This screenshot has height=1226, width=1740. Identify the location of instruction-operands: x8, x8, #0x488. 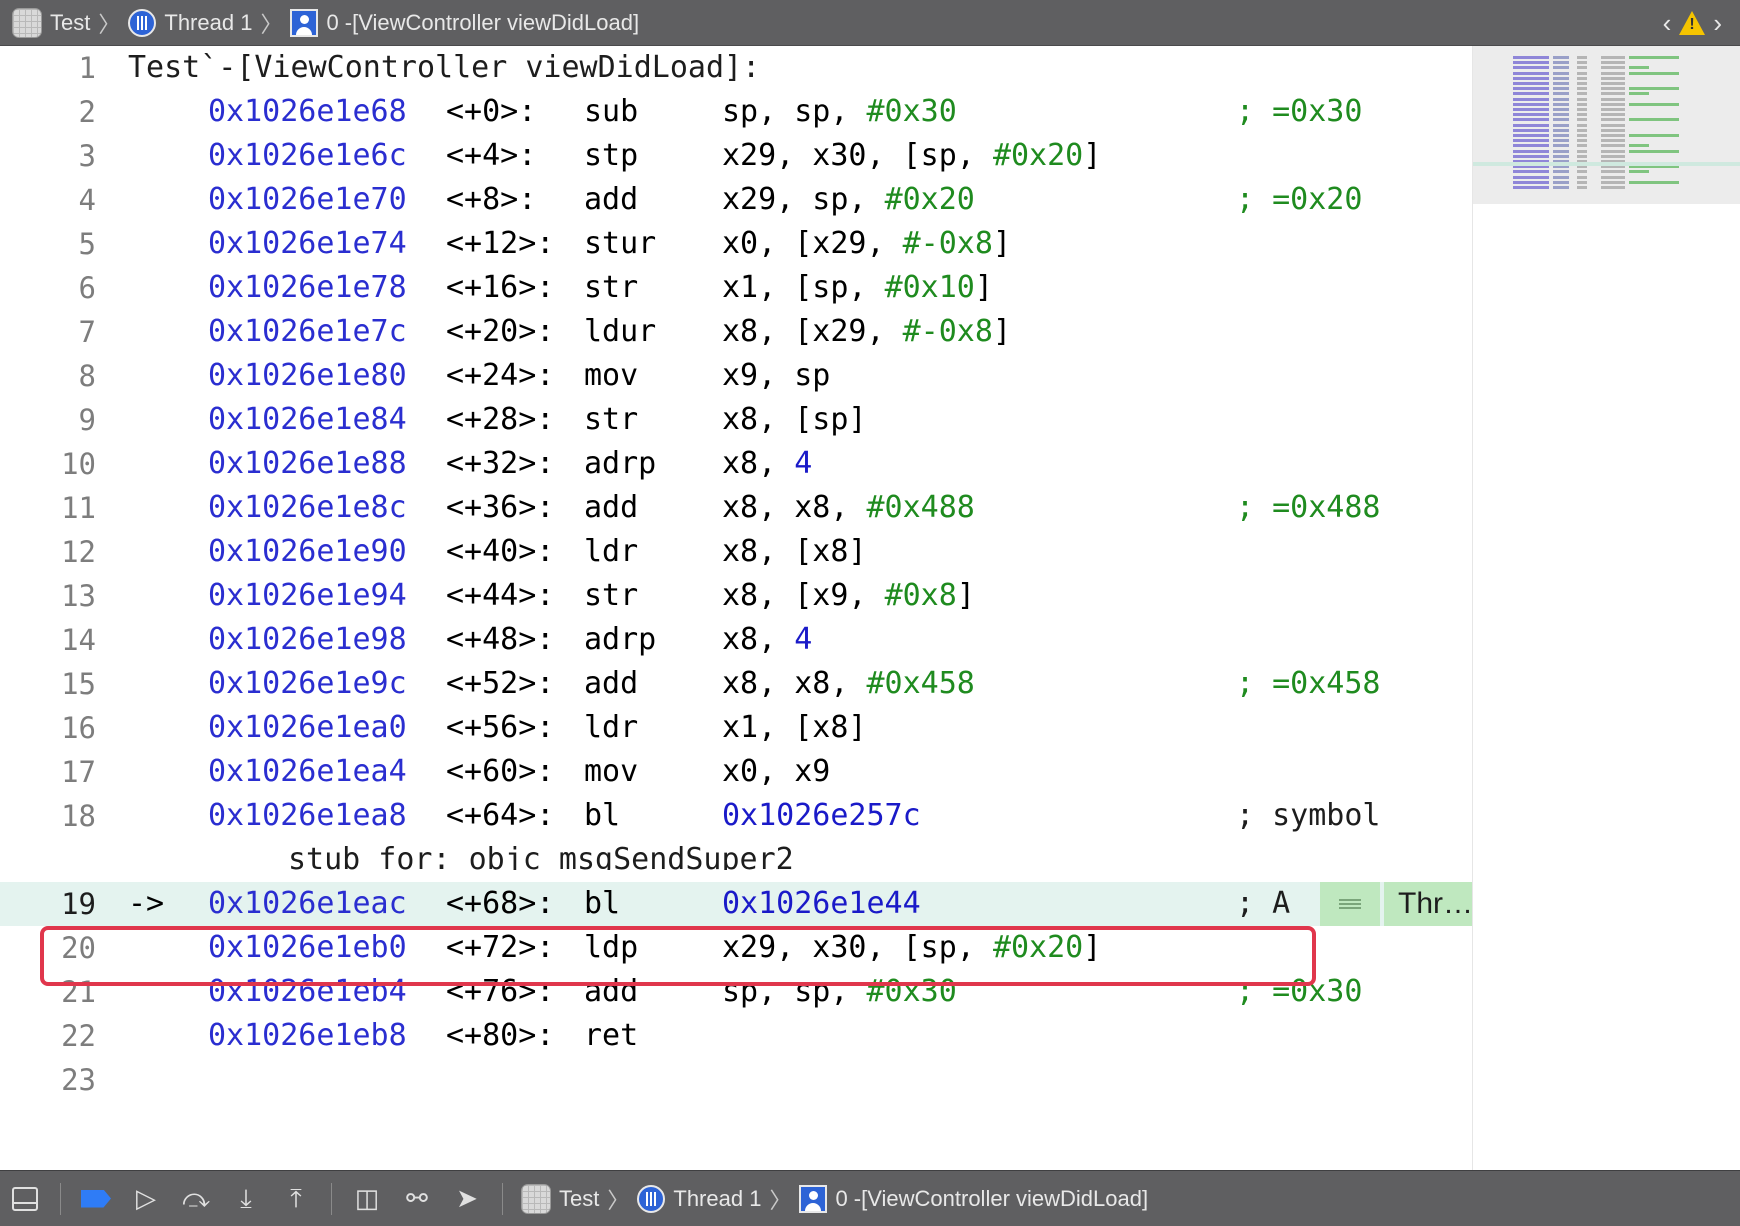
(848, 508).